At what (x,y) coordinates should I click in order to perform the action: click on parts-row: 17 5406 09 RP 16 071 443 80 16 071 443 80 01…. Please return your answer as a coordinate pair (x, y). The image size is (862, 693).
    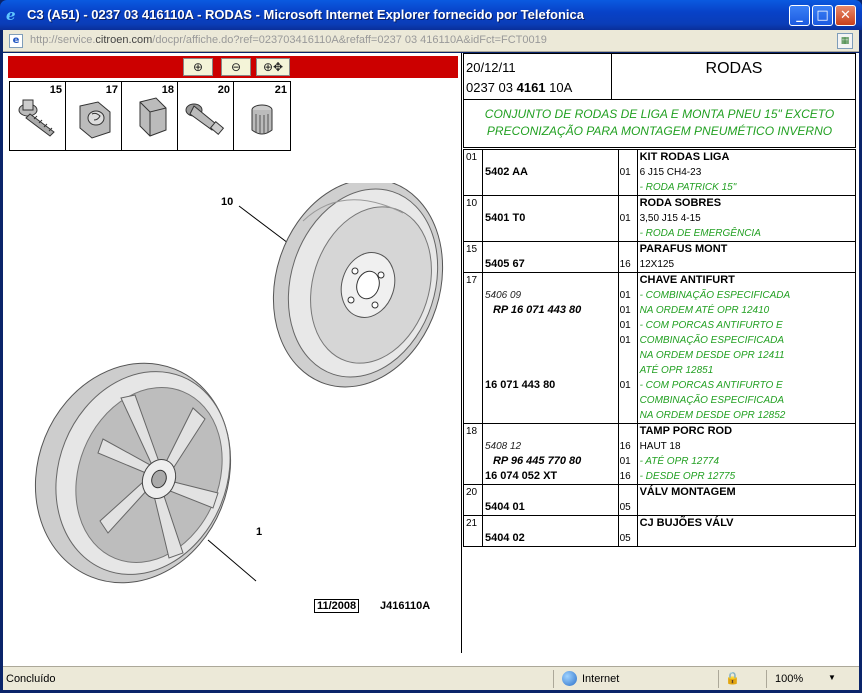
    Looking at the image, I should click on (660, 348).